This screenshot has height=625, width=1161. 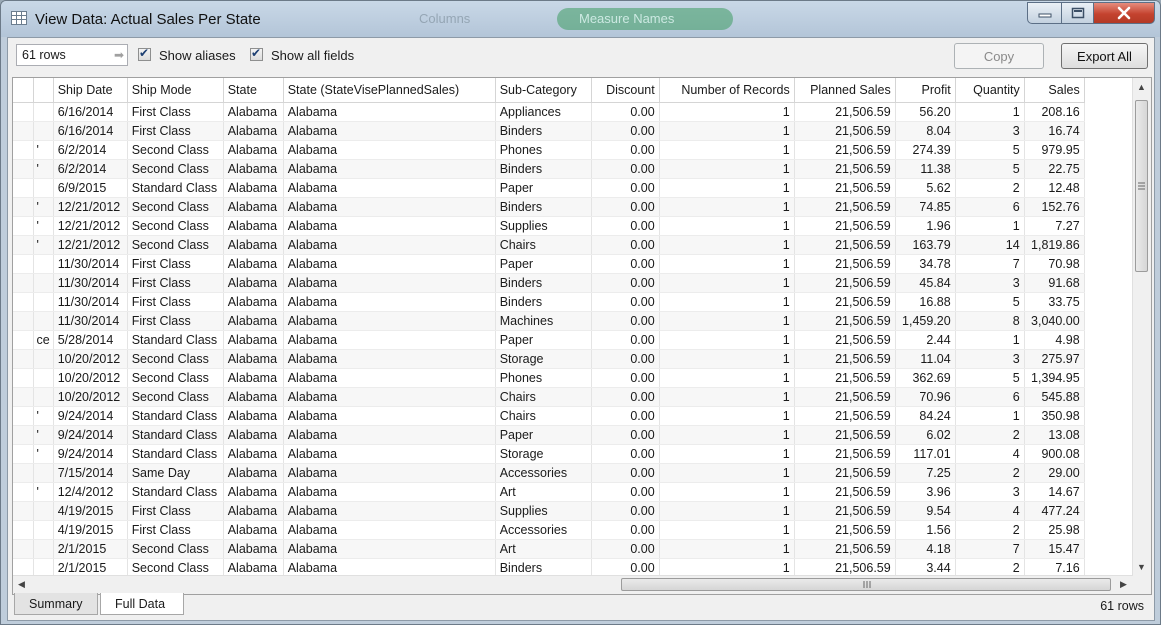 What do you see at coordinates (543, 416) in the screenshot?
I see `table-cell: Chairs` at bounding box center [543, 416].